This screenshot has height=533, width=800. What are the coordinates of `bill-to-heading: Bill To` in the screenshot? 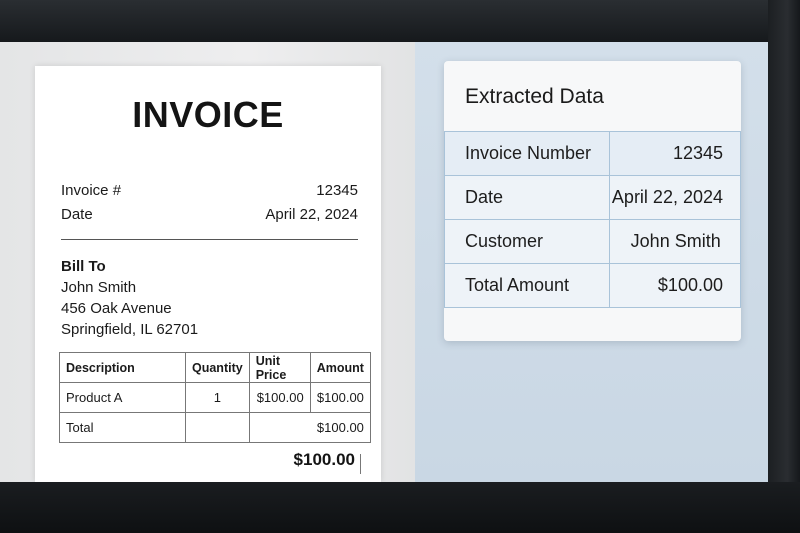 It's located at (83, 266).